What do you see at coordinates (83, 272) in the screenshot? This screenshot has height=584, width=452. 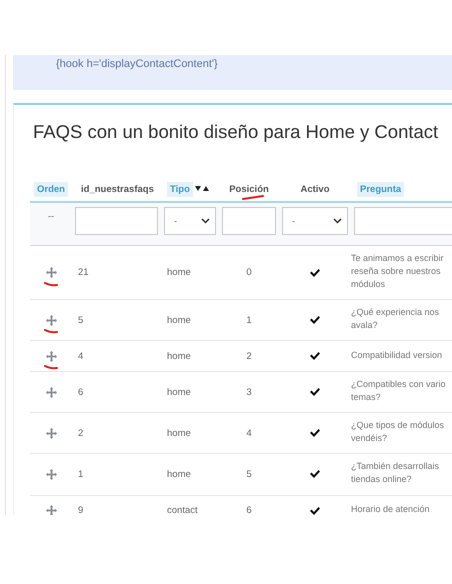 I see `id-cell: 21` at bounding box center [83, 272].